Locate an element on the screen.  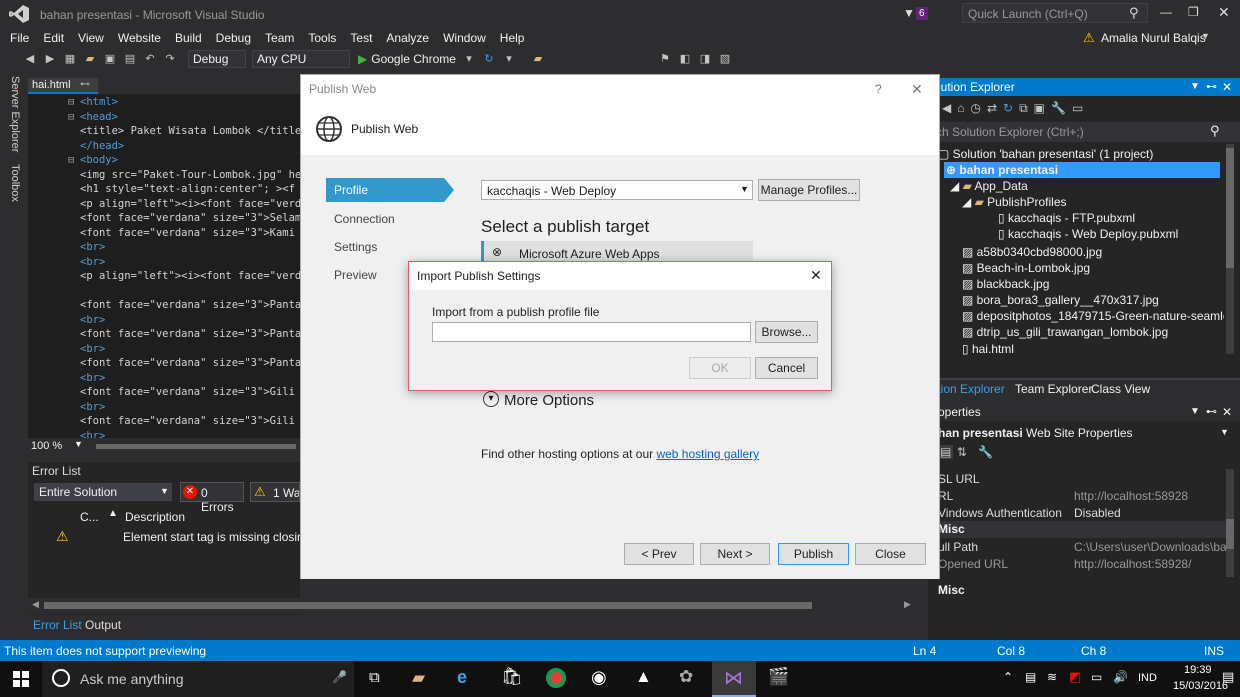
tab-class-view: Class View is located at coordinates (1120, 389).